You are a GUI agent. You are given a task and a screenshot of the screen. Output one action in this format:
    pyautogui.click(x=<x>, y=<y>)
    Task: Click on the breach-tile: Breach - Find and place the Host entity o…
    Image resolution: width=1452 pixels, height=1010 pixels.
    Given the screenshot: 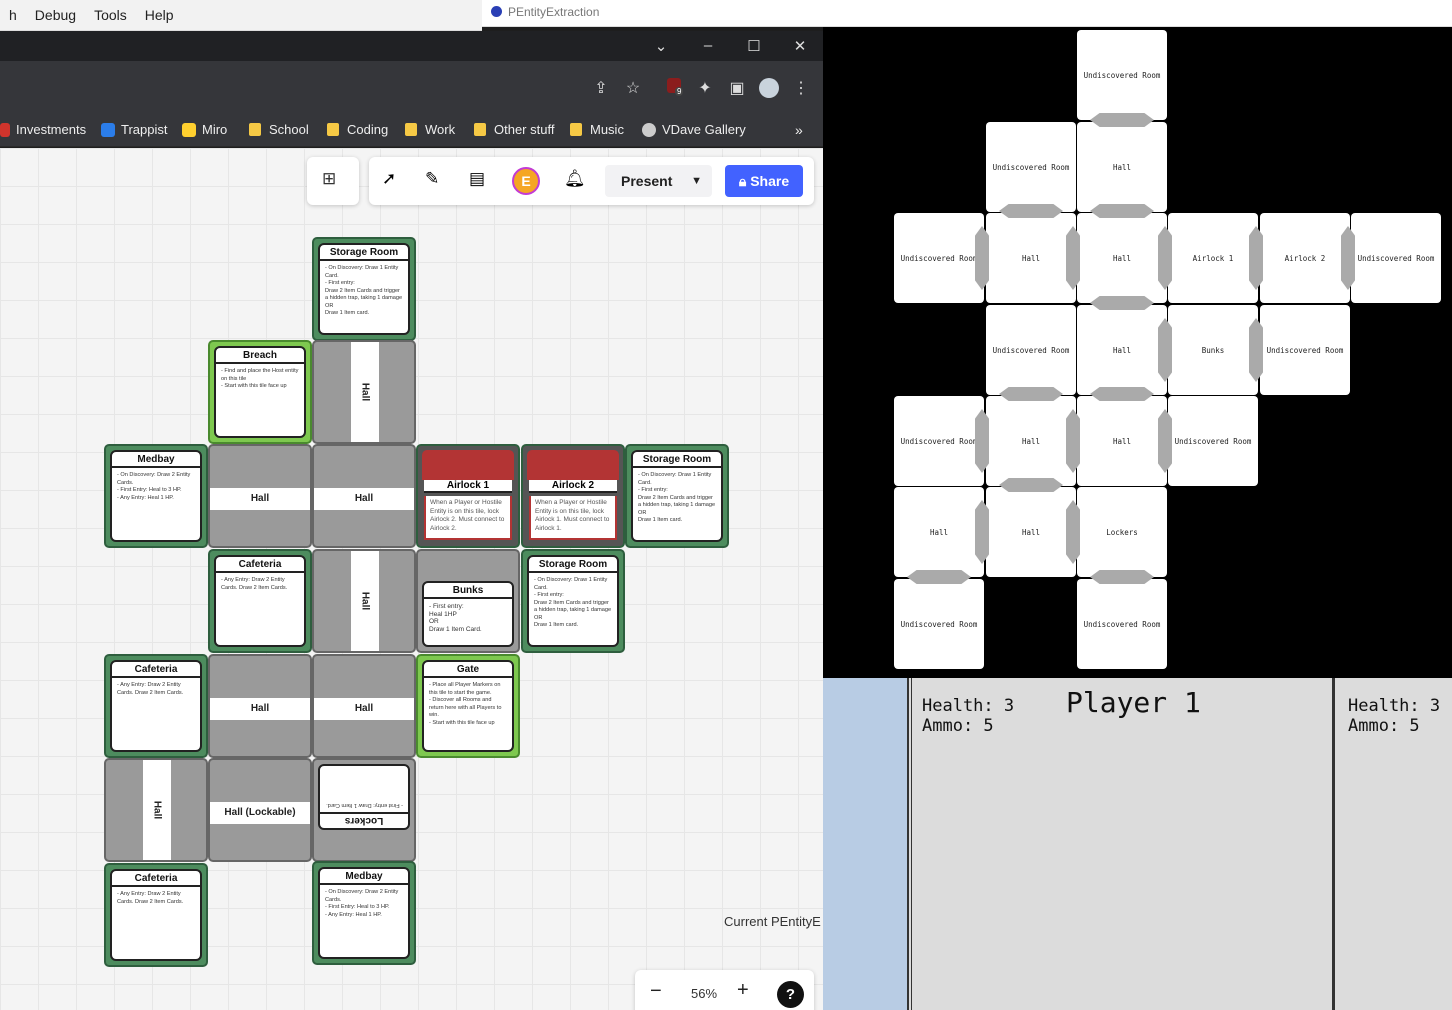 What is the action you would take?
    pyautogui.click(x=260, y=392)
    